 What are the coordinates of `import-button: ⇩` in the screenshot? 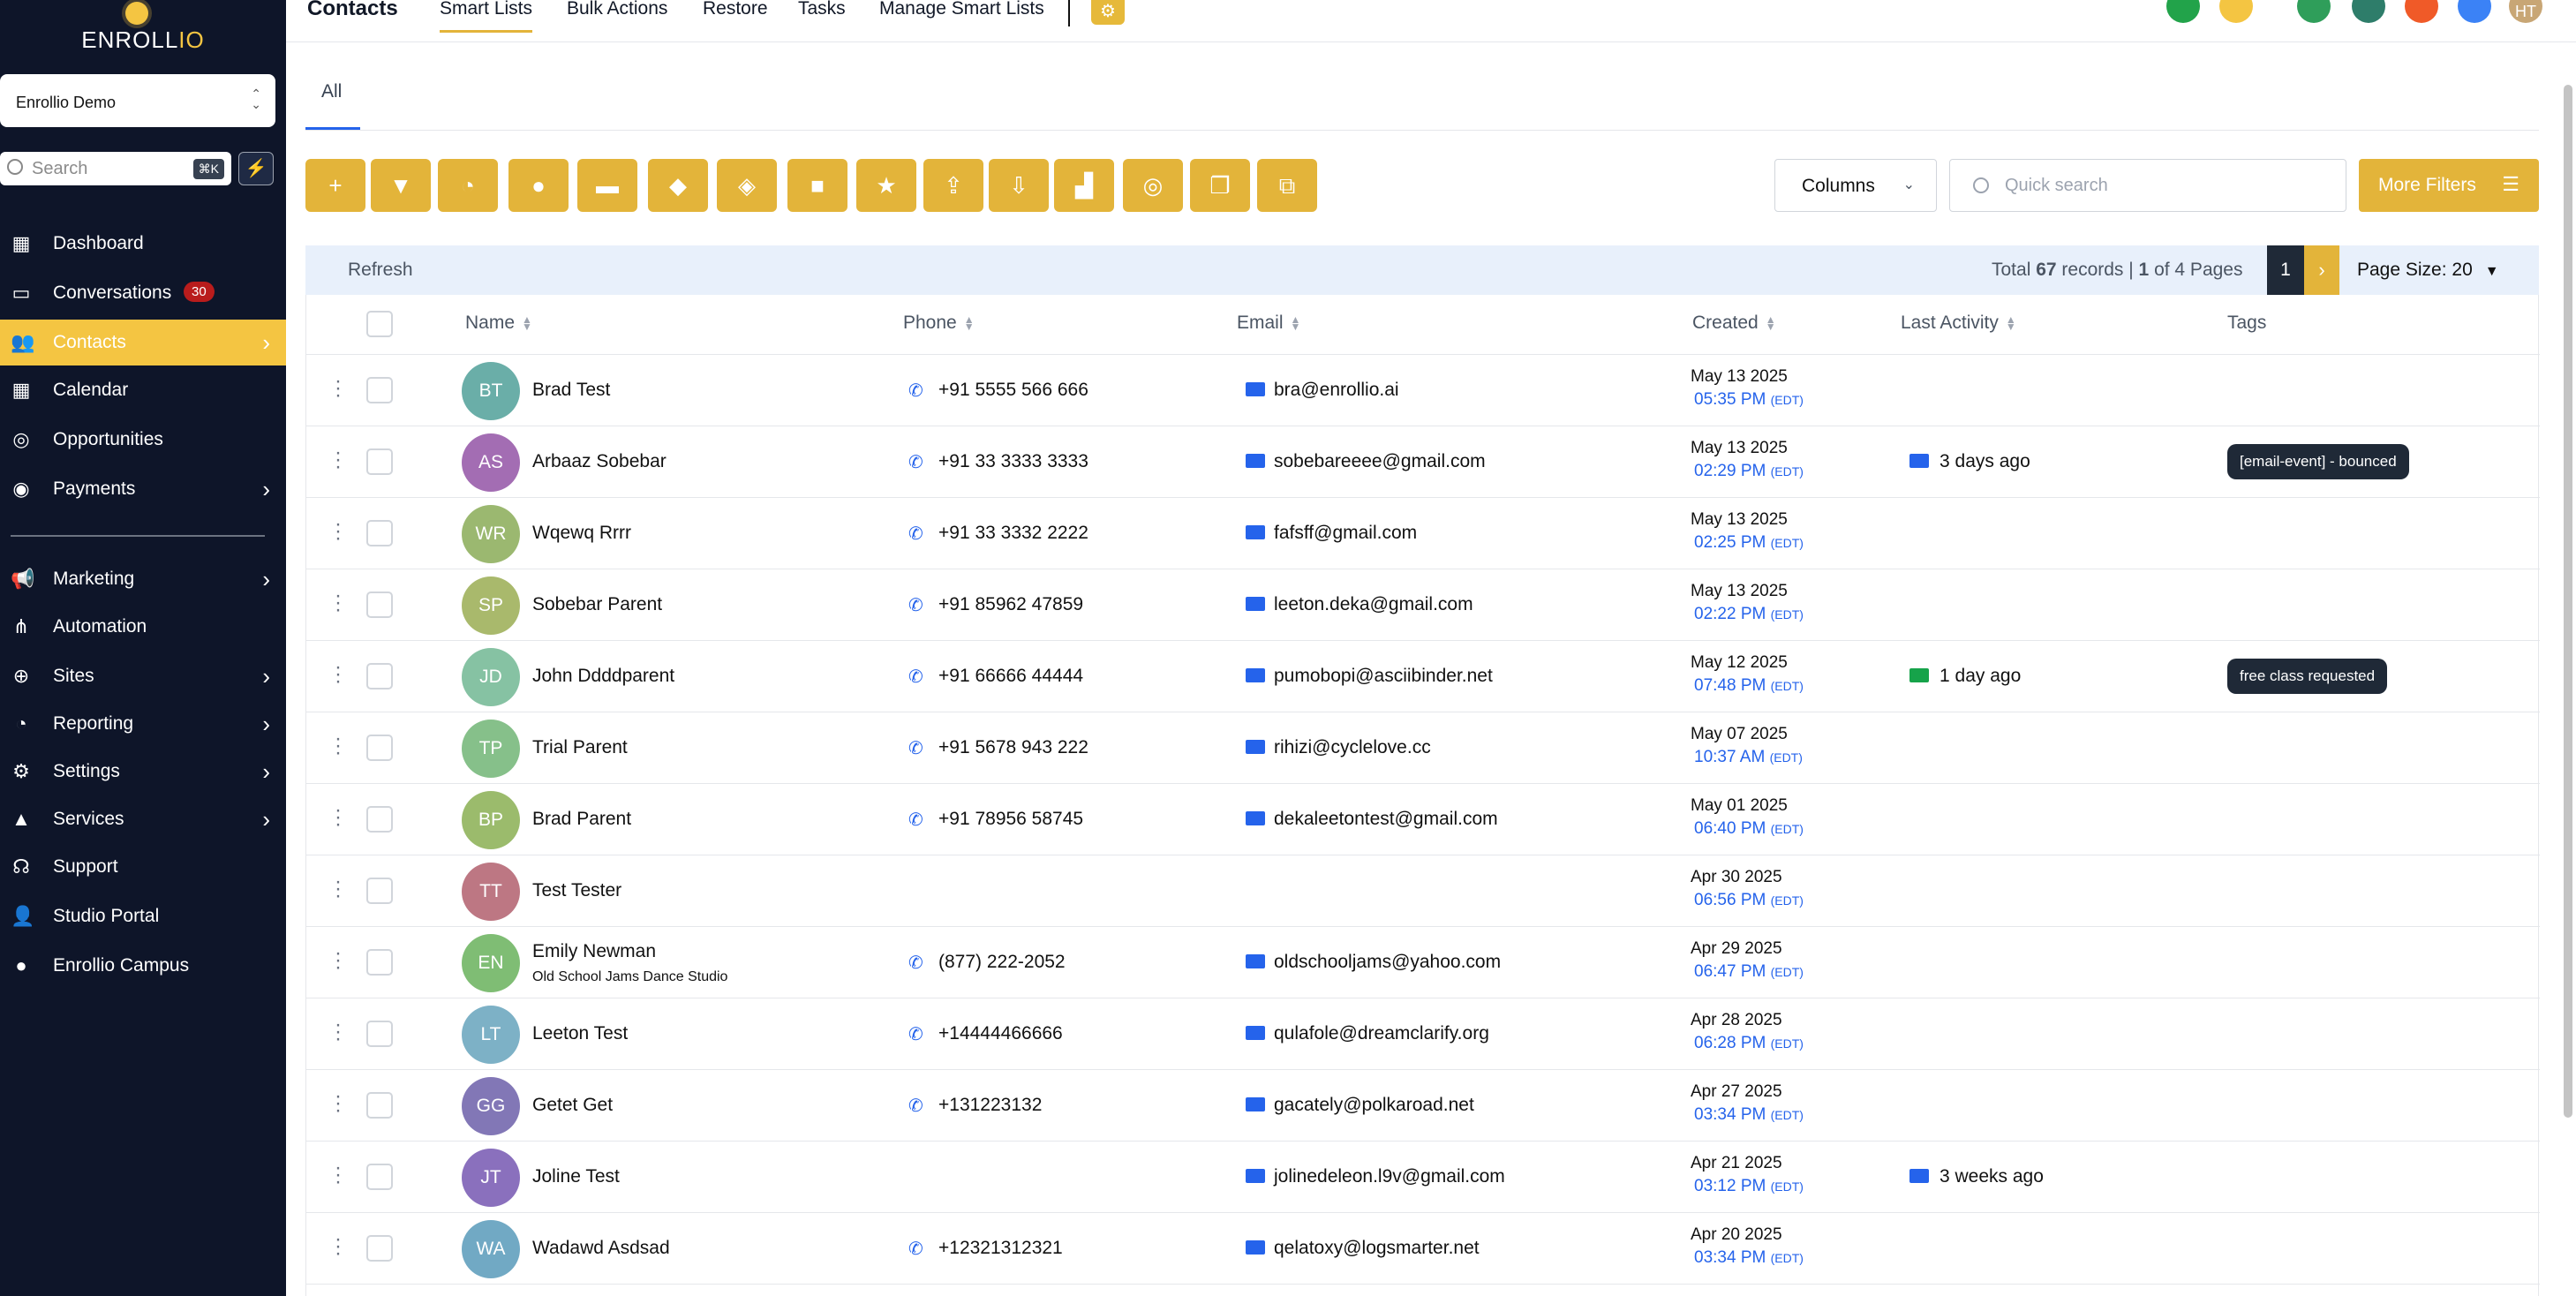 It's located at (1019, 185).